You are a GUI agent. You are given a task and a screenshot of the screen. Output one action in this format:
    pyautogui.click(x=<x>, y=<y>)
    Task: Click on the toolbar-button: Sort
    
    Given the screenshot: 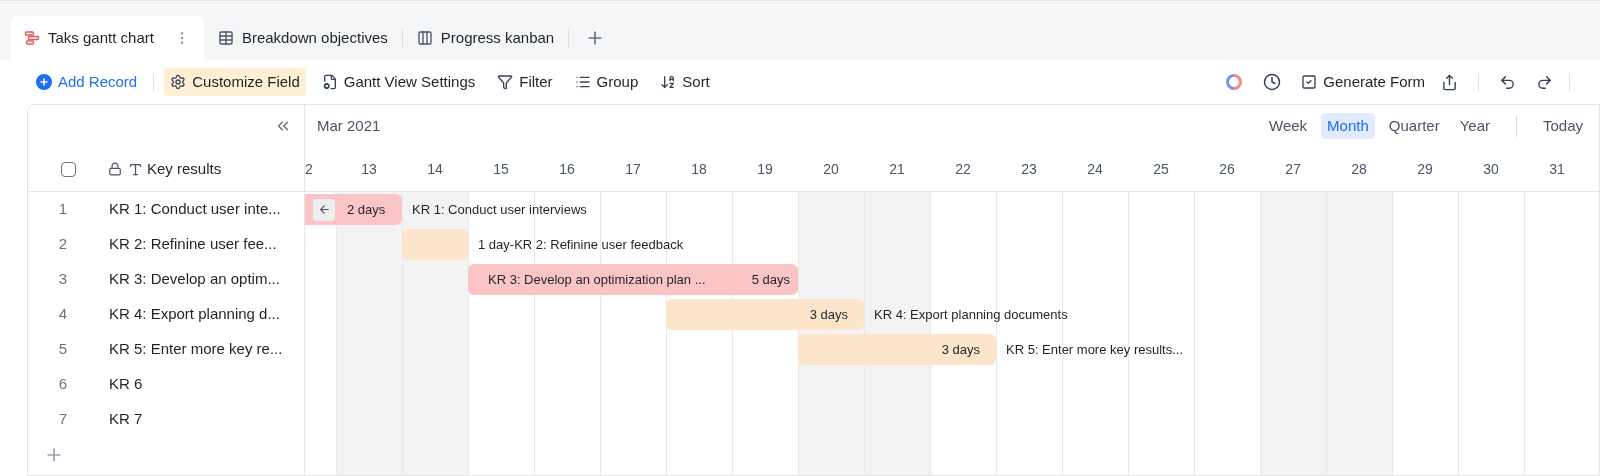 What is the action you would take?
    pyautogui.click(x=685, y=82)
    